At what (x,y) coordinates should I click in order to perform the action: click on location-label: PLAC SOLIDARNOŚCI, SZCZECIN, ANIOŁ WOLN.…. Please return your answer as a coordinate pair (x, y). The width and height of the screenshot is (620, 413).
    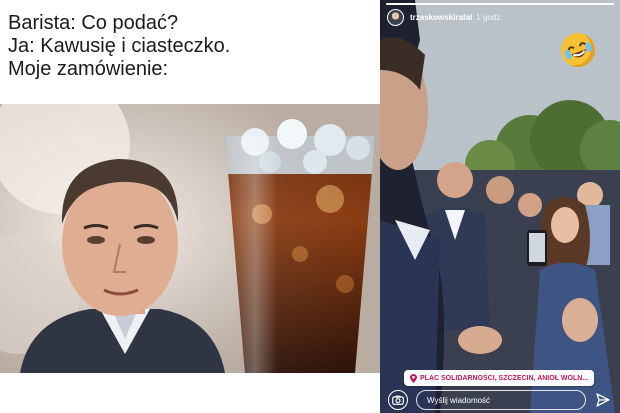
    Looking at the image, I should click on (504, 378).